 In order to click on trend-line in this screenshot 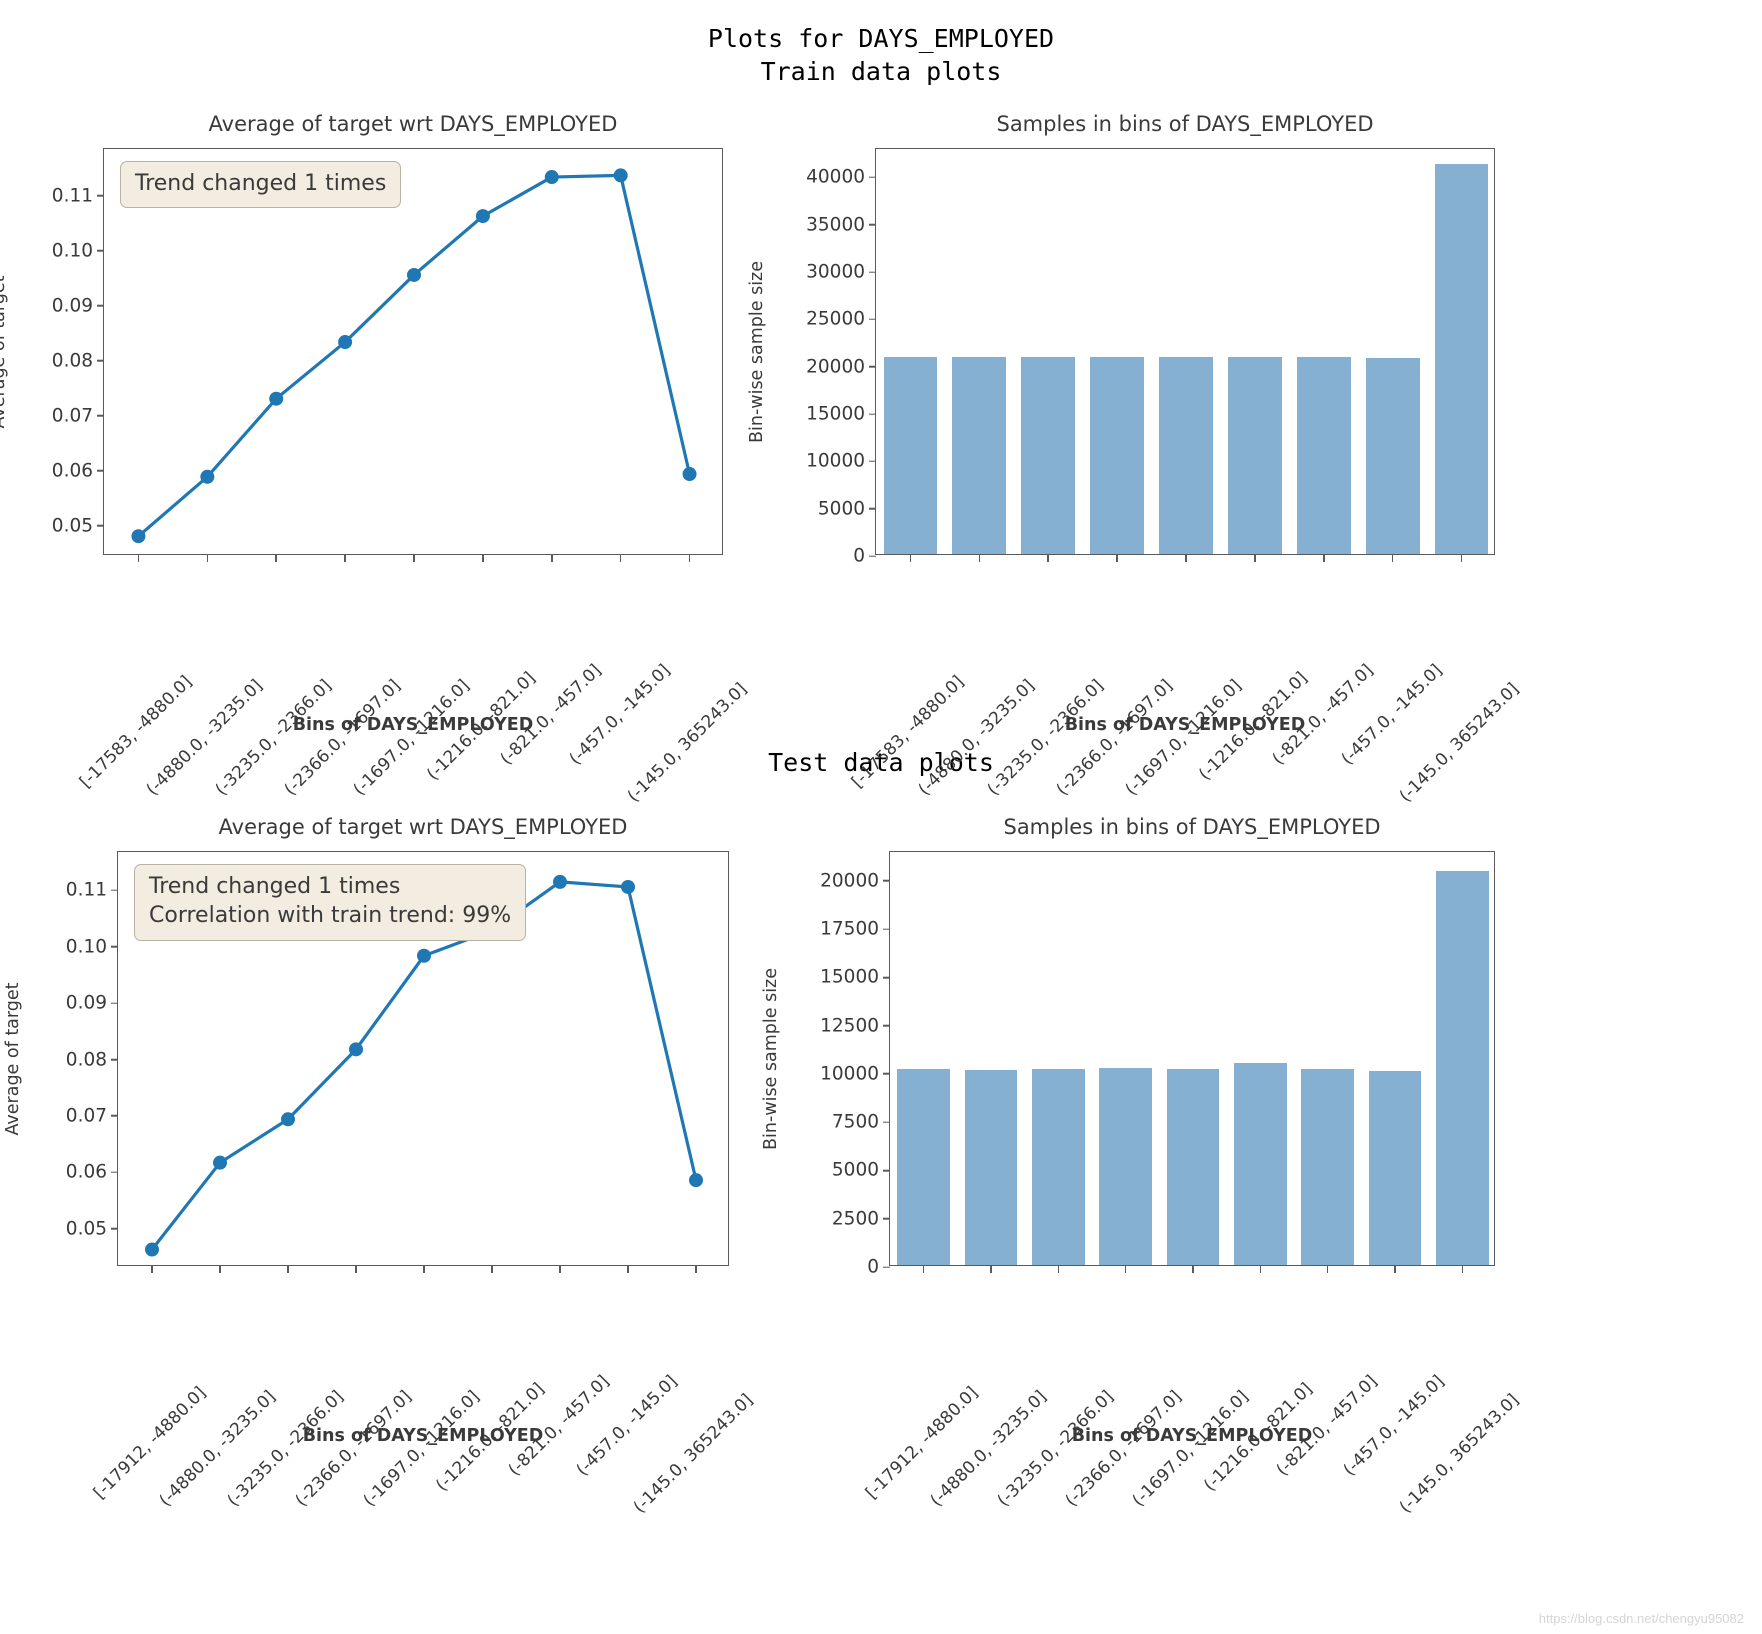, I will do `click(414, 355)`.